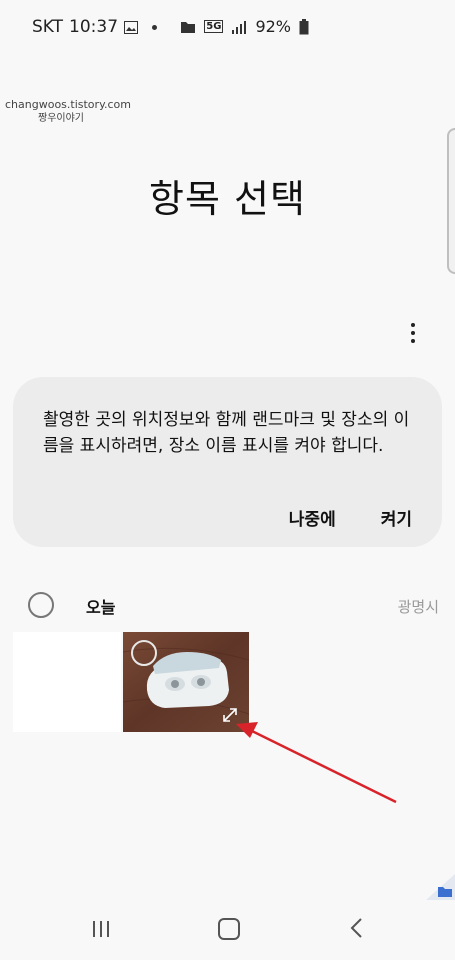  Describe the element at coordinates (273, 26) in the screenshot. I see `battery-percent: 92%` at that location.